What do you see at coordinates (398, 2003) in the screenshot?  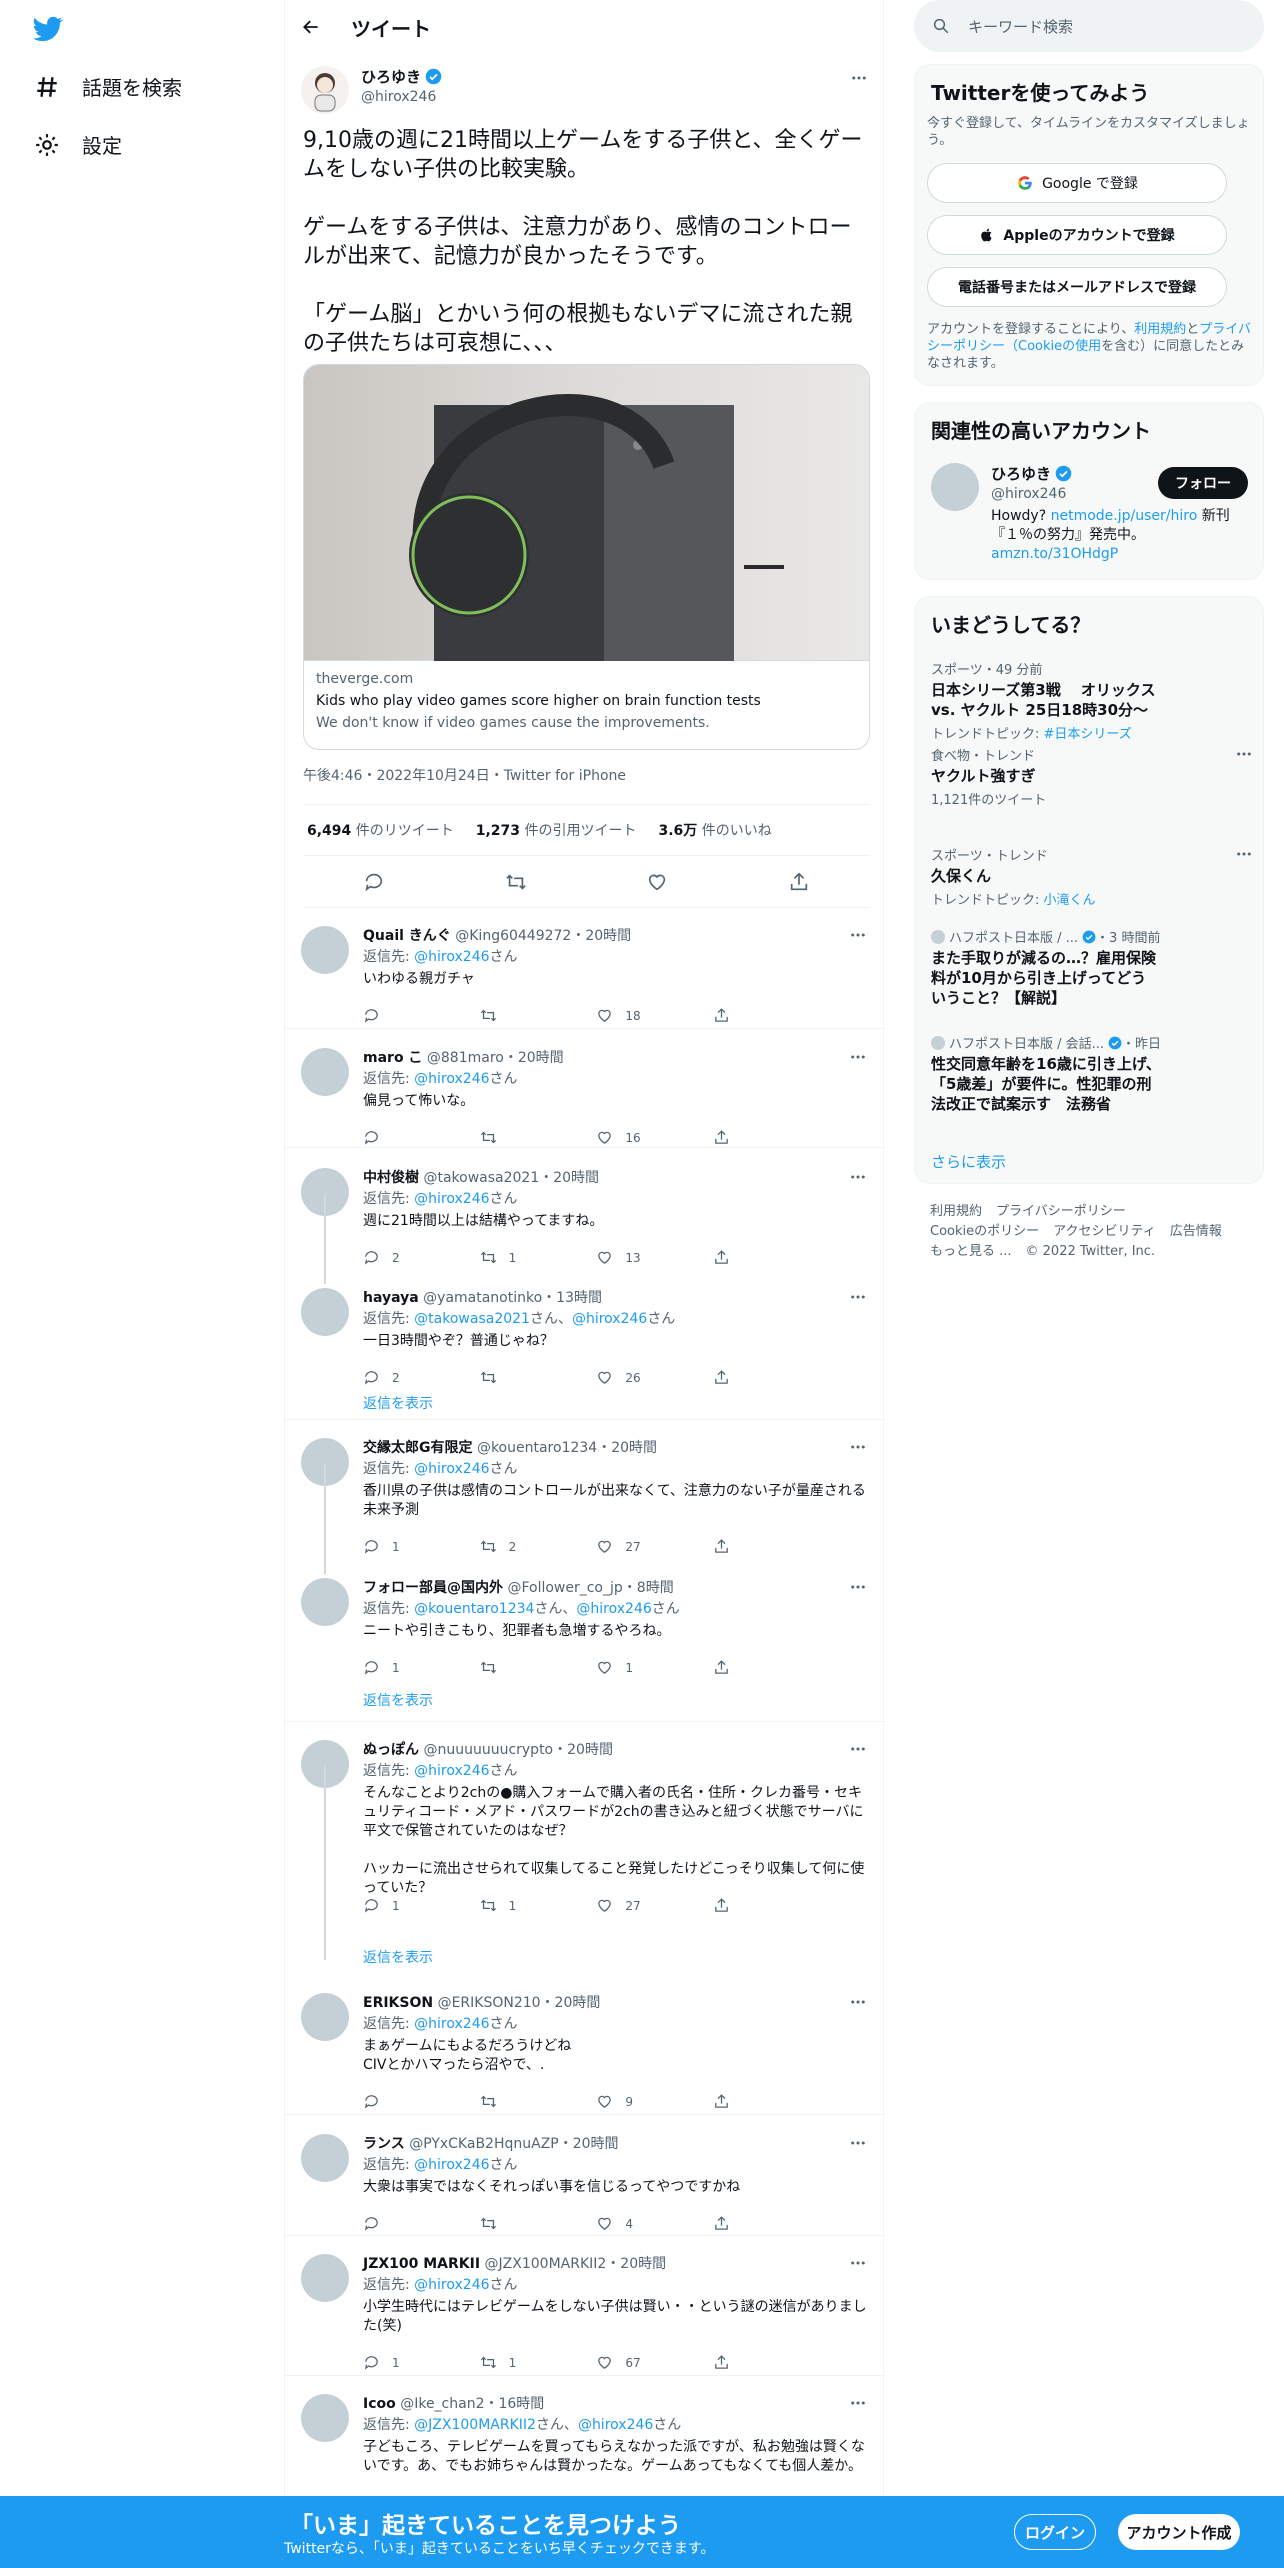 I see `reply-author-name: ERIKSON` at bounding box center [398, 2003].